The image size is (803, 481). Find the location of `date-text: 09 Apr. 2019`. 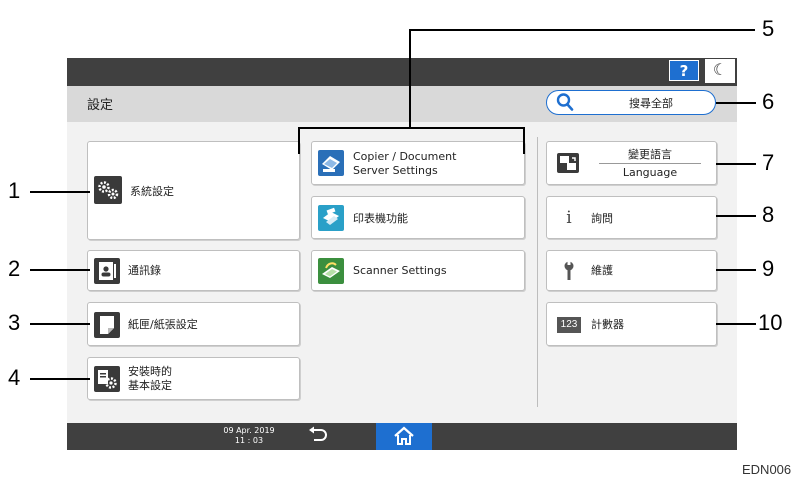

date-text: 09 Apr. 2019 is located at coordinates (249, 430).